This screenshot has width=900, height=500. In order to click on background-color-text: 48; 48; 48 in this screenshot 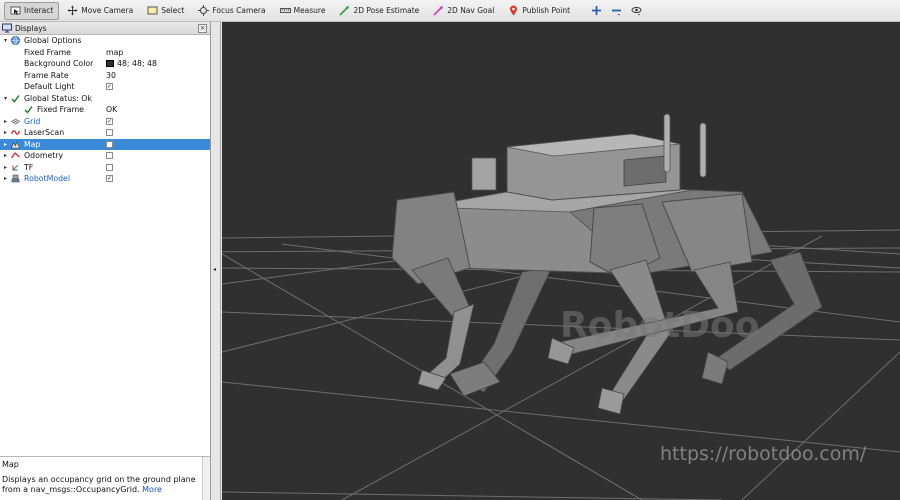, I will do `click(137, 64)`.